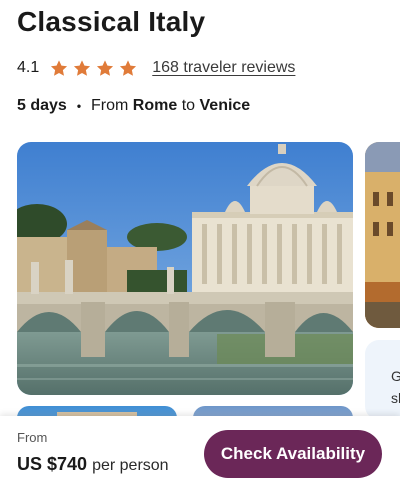 This screenshot has width=400, height=492. Describe the element at coordinates (223, 68) in the screenshot. I see `reviews-link: 168 traveler reviews` at that location.